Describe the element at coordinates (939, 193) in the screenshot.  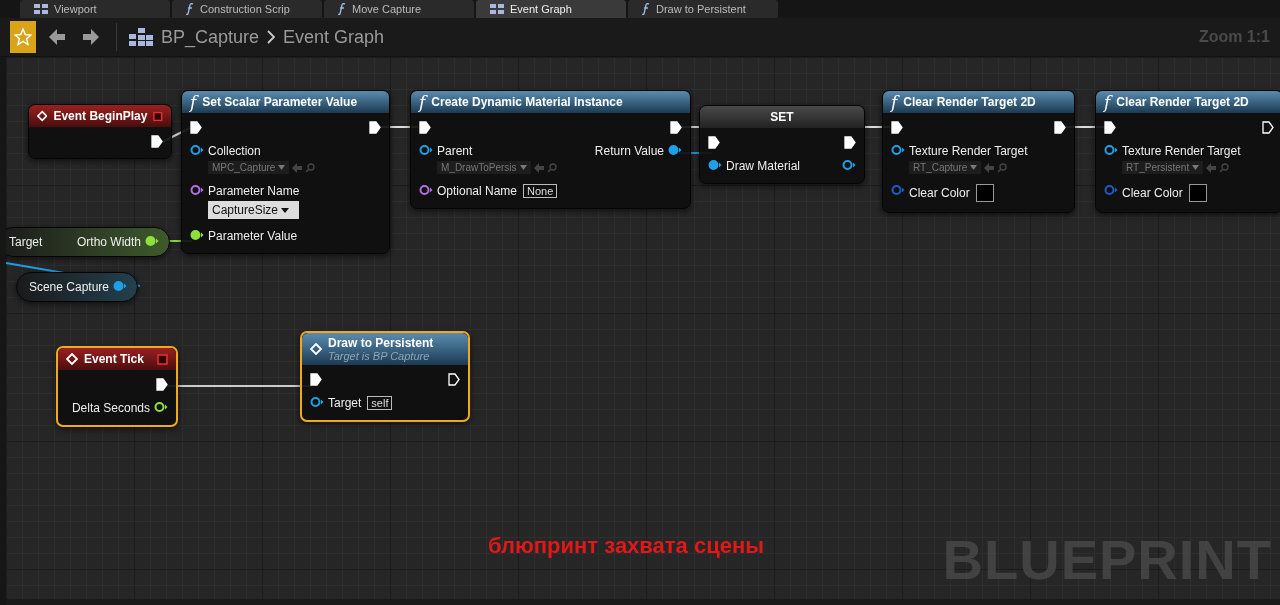
I see `pin-label: Clear Color` at that location.